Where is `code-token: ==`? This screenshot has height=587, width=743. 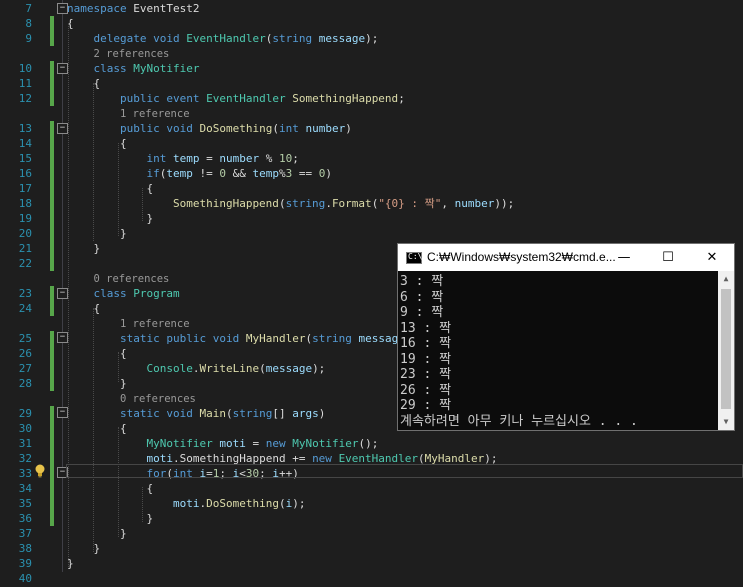 code-token: == is located at coordinates (305, 173).